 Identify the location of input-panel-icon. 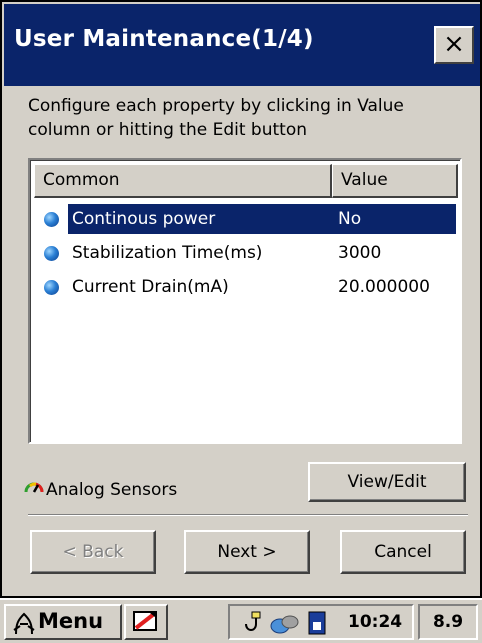
(145, 621).